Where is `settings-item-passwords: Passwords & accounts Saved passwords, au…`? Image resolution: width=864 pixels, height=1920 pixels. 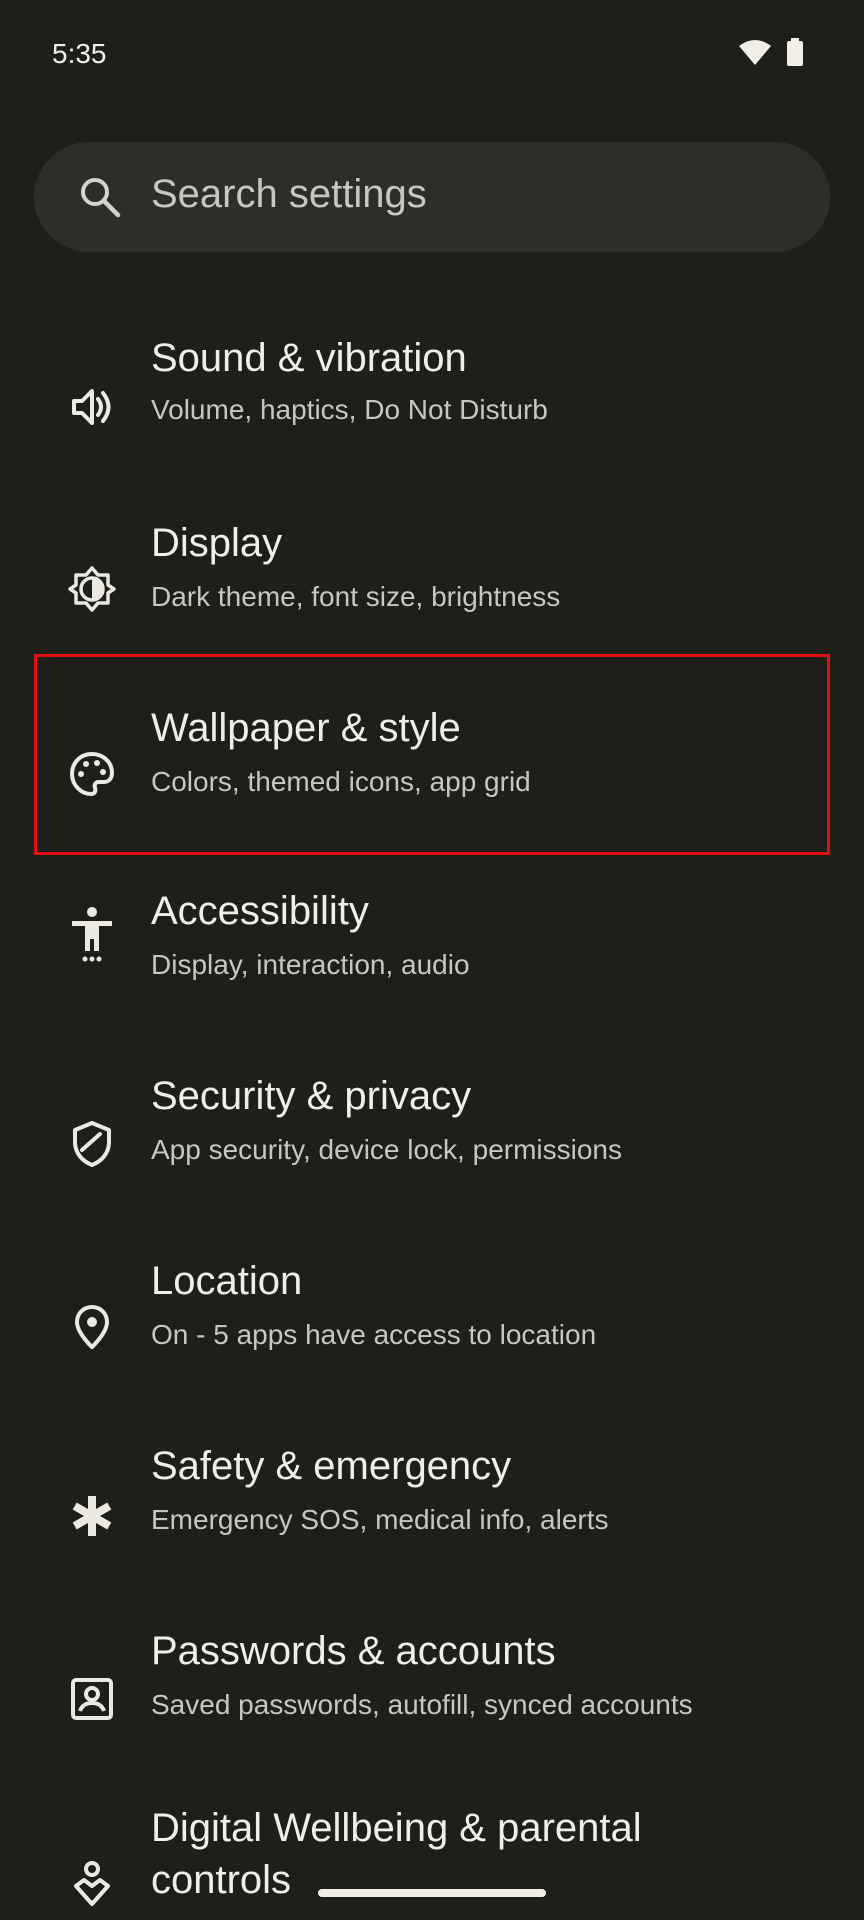 settings-item-passwords: Passwords & accounts Saved passwords, au… is located at coordinates (432, 1677).